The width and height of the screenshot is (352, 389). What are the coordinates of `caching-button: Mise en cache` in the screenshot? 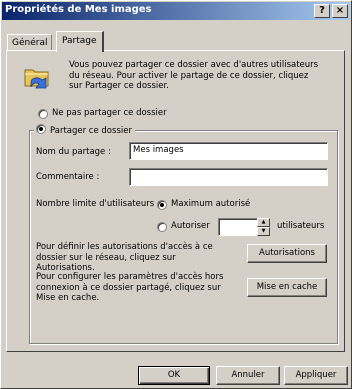 It's located at (287, 287).